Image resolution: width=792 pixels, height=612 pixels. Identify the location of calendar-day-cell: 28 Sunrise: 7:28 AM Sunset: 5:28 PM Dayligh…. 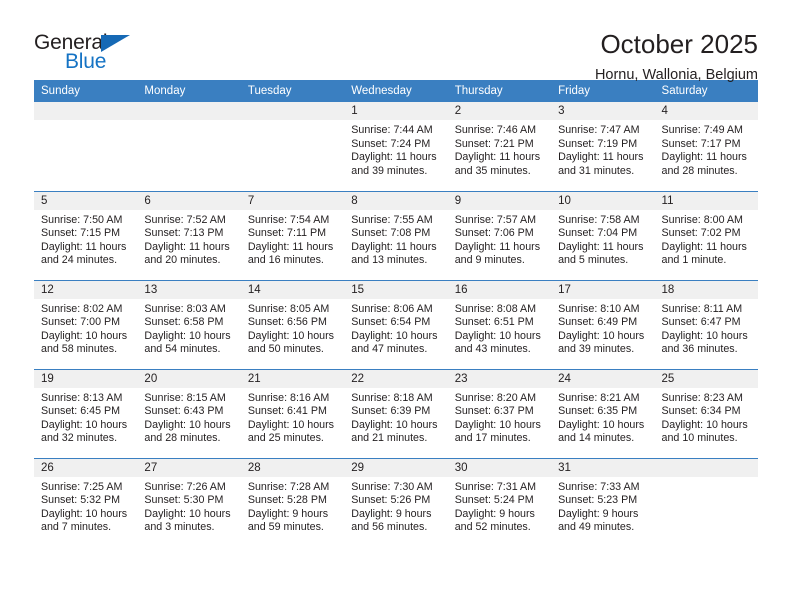
(292, 502).